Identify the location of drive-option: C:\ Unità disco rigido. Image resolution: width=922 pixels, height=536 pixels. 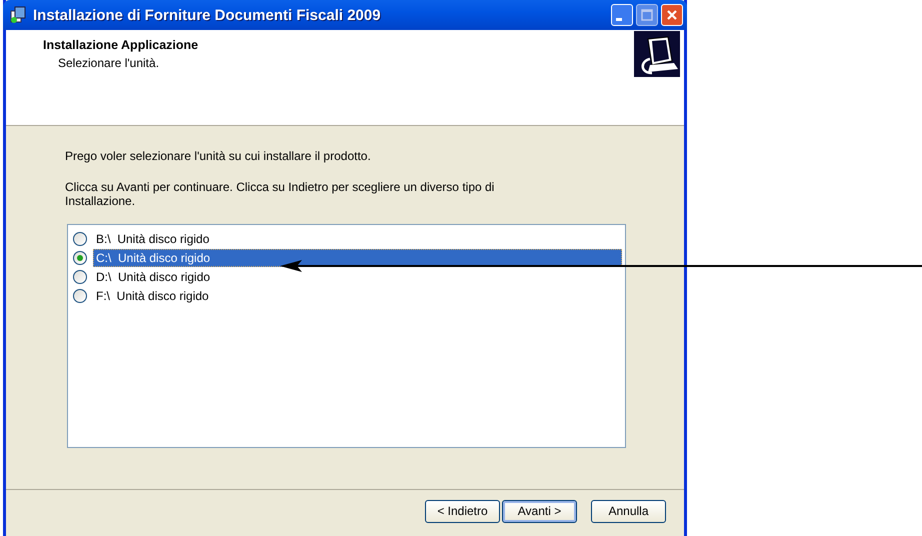
(357, 257).